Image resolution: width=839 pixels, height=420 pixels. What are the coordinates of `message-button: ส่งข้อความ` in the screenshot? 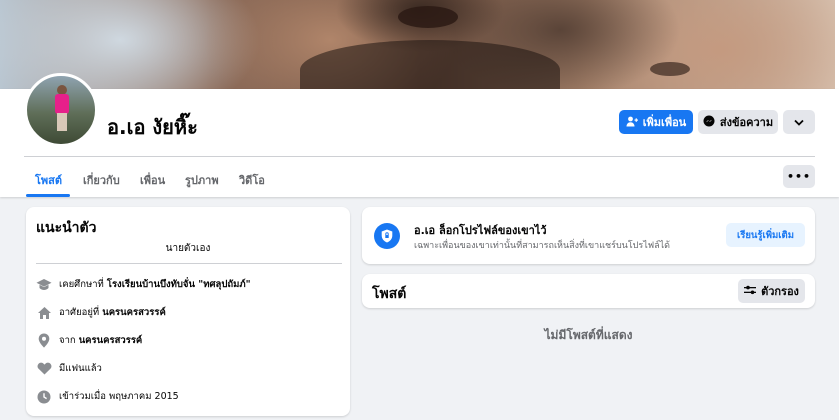 It's located at (738, 122).